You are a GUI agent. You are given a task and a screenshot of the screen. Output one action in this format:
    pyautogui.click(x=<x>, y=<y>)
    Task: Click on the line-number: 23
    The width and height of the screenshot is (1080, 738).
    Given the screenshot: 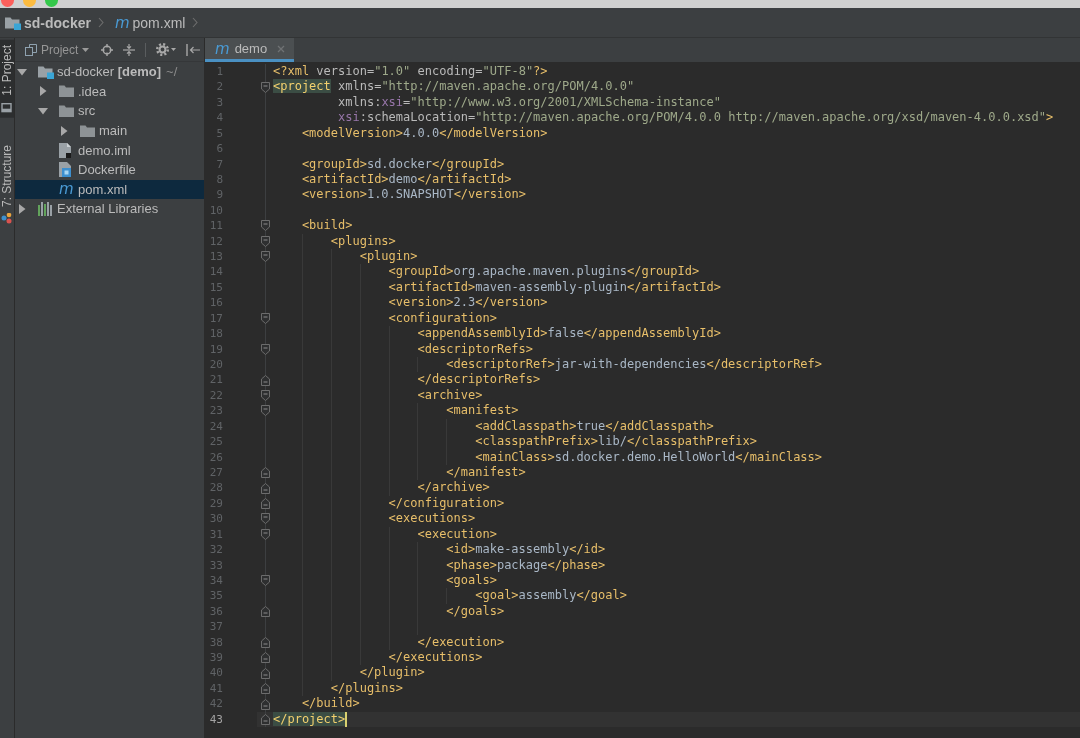 What is the action you would take?
    pyautogui.click(x=215, y=411)
    